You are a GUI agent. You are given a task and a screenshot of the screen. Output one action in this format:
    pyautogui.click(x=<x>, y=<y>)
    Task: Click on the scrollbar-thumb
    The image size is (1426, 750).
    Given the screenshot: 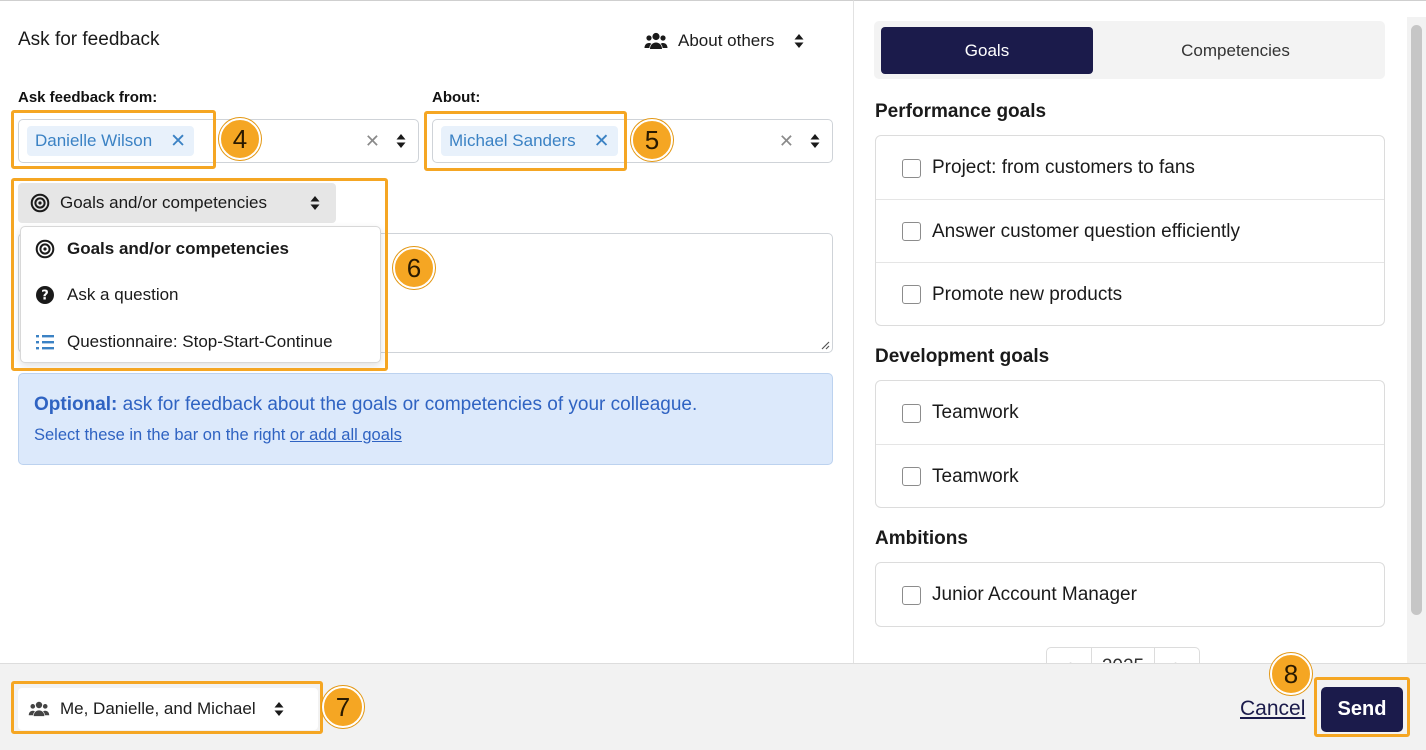 What is the action you would take?
    pyautogui.click(x=1416, y=320)
    